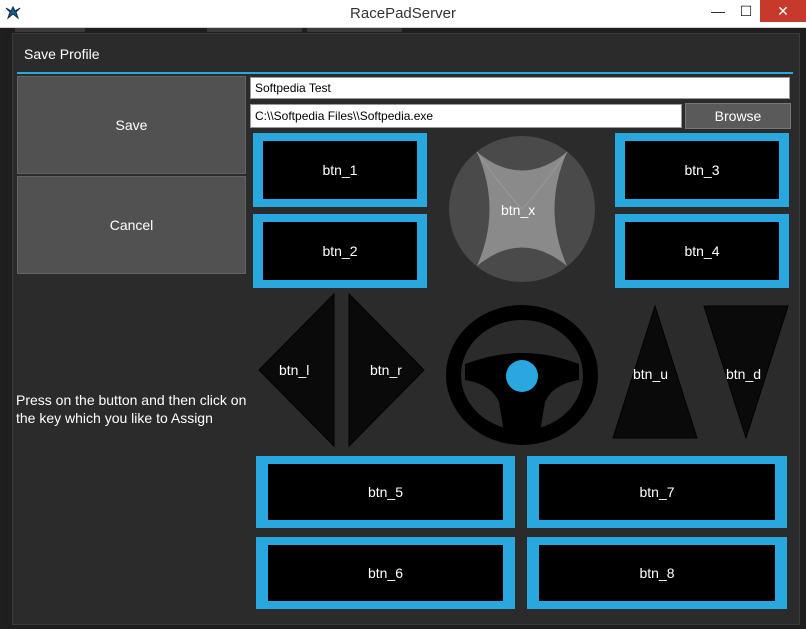 This screenshot has height=629, width=806. I want to click on steering-wheel-icon, so click(522, 375).